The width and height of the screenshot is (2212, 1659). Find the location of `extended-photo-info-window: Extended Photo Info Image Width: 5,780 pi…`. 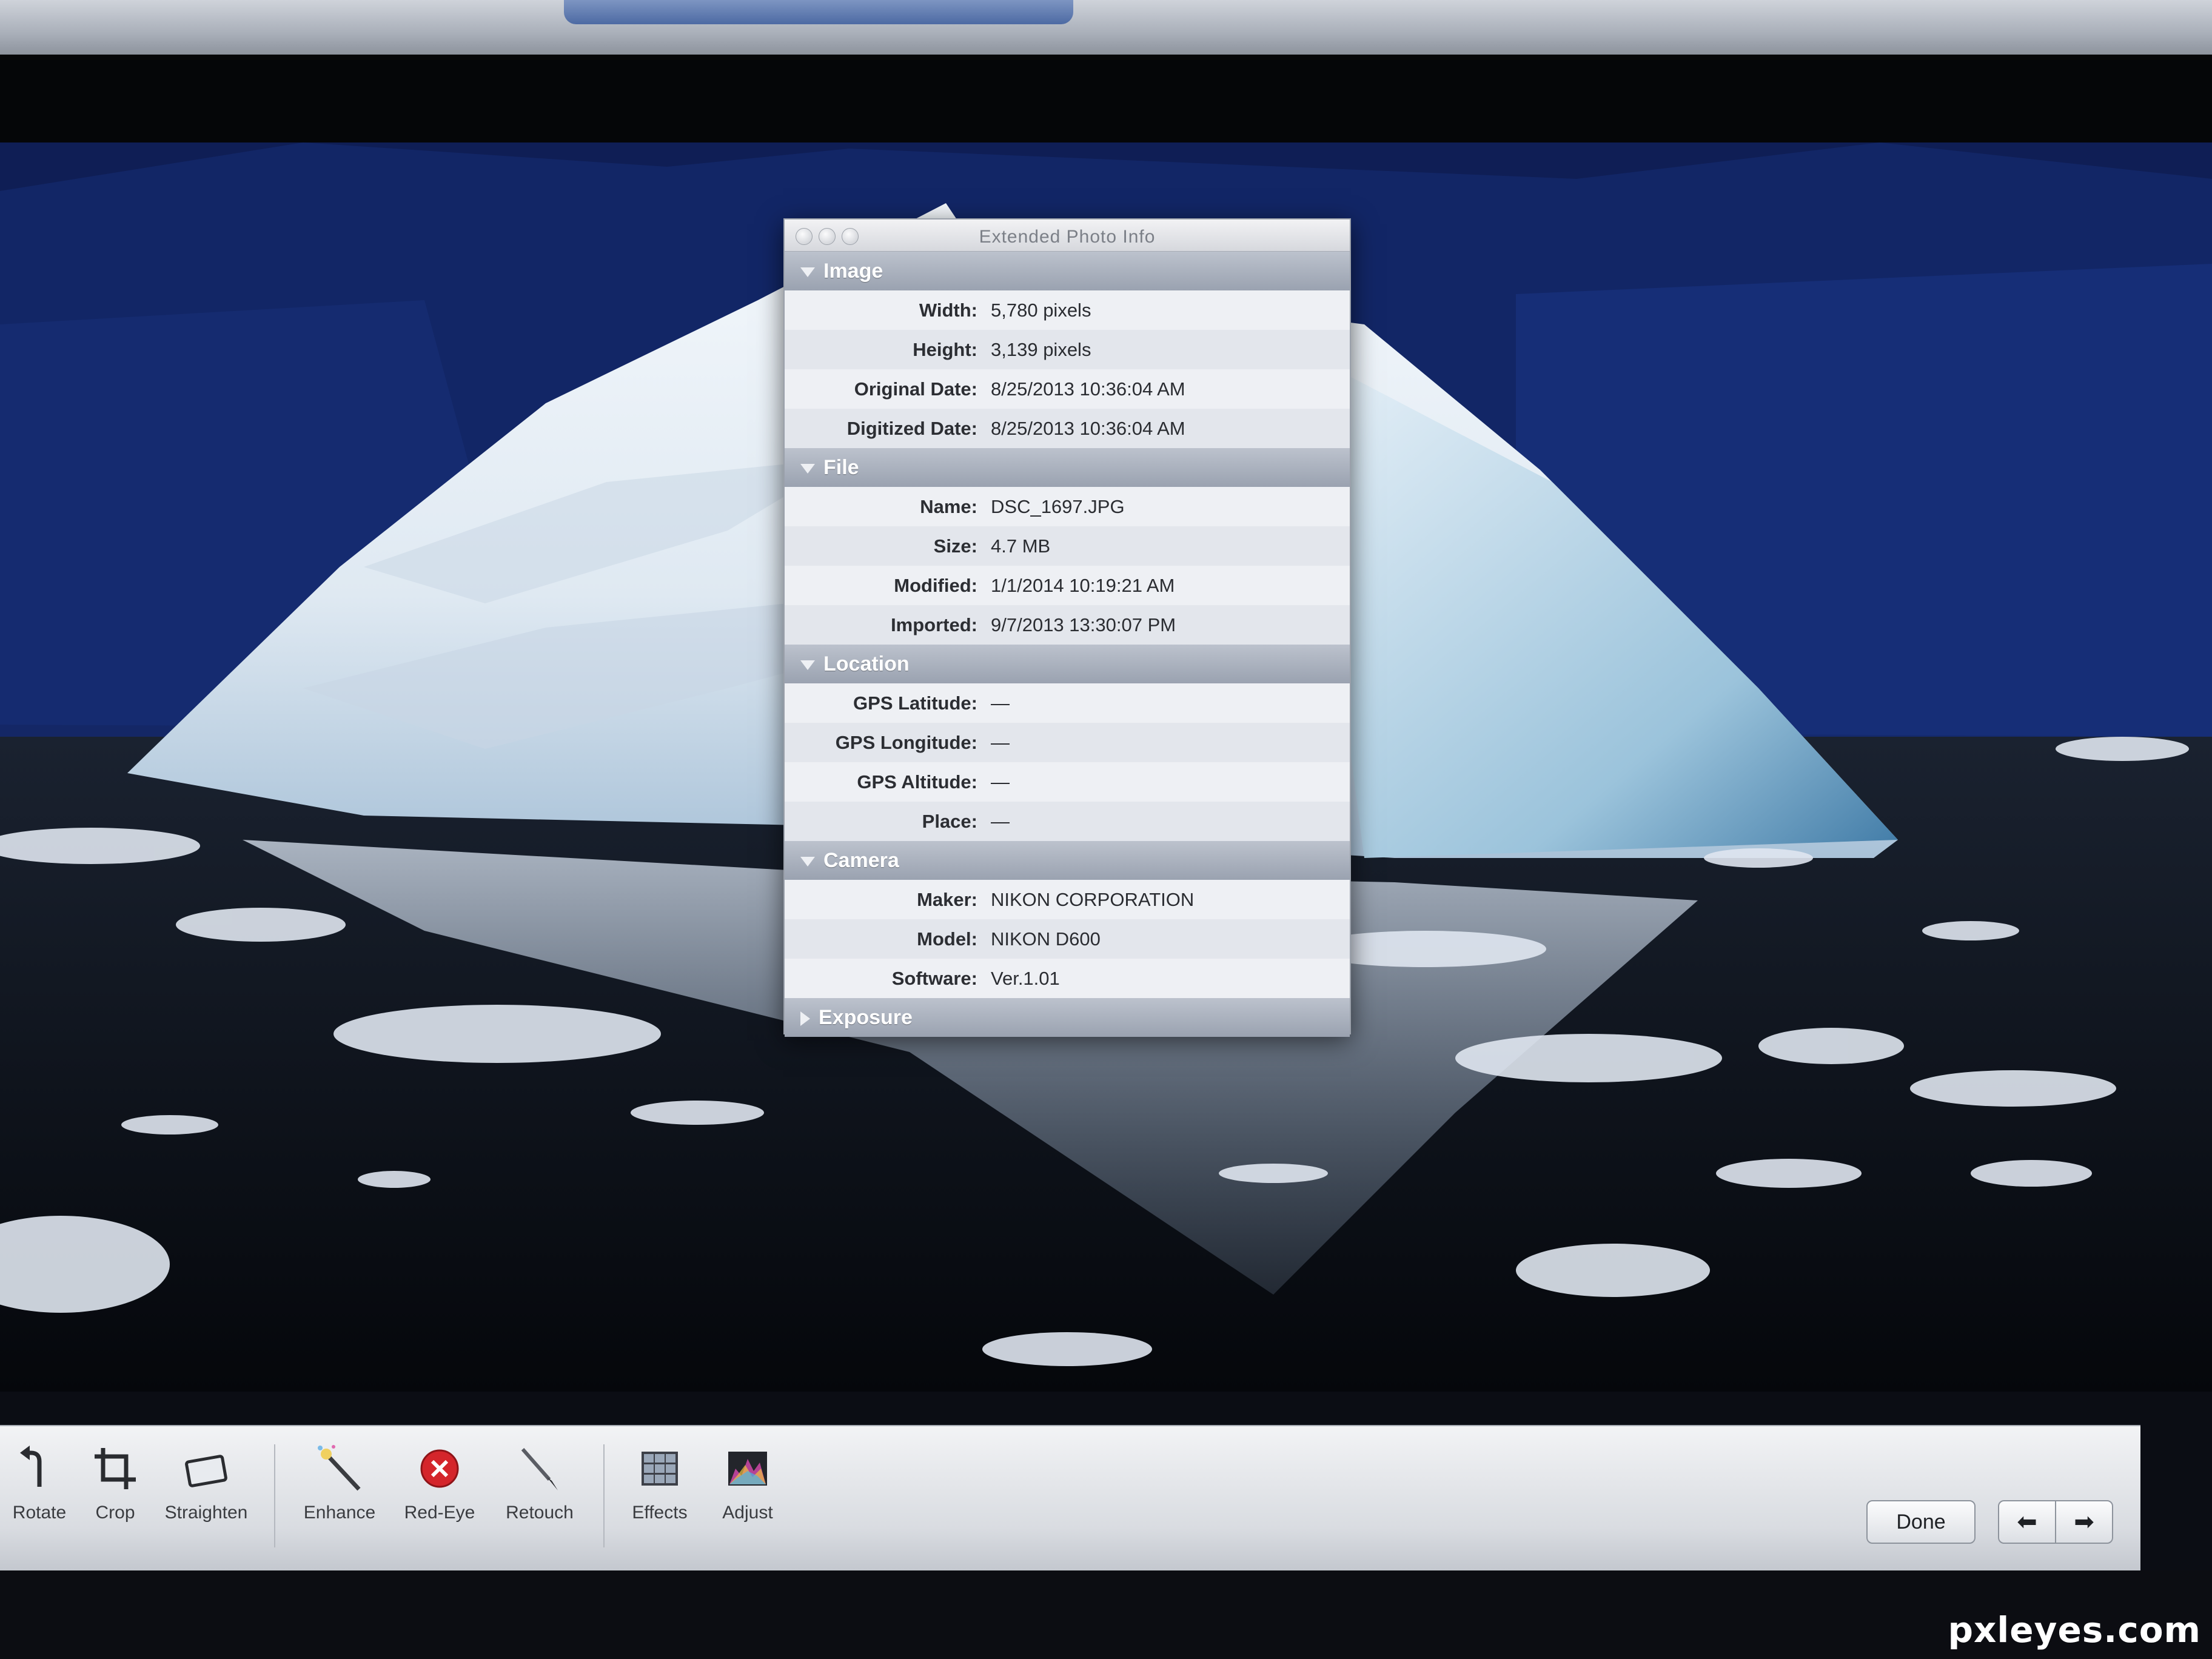

extended-photo-info-window: Extended Photo Info Image Width: 5,780 pi… is located at coordinates (1067, 627).